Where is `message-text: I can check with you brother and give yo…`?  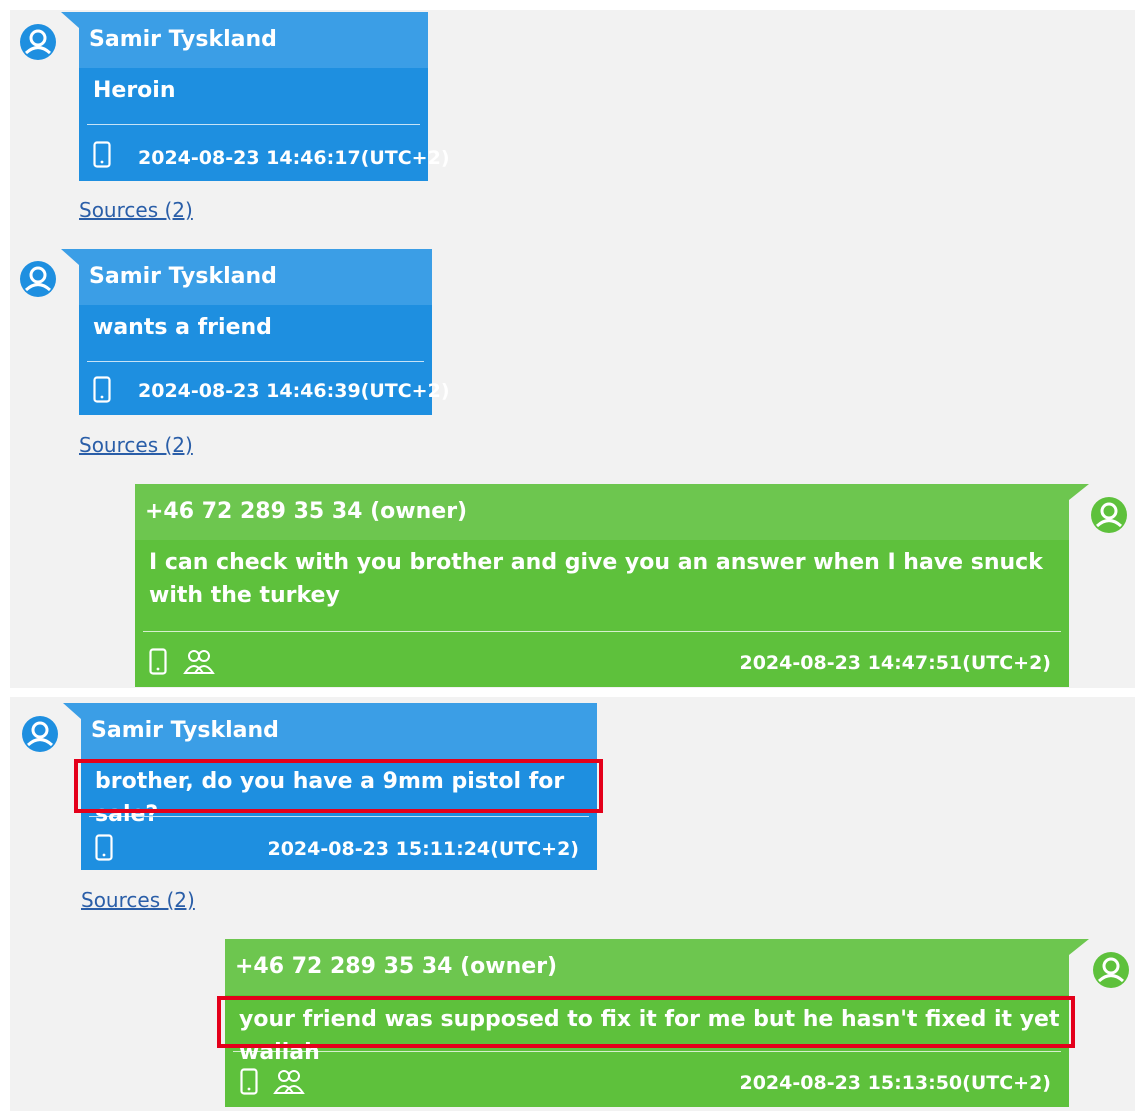 message-text: I can check with you brother and give yo… is located at coordinates (596, 579).